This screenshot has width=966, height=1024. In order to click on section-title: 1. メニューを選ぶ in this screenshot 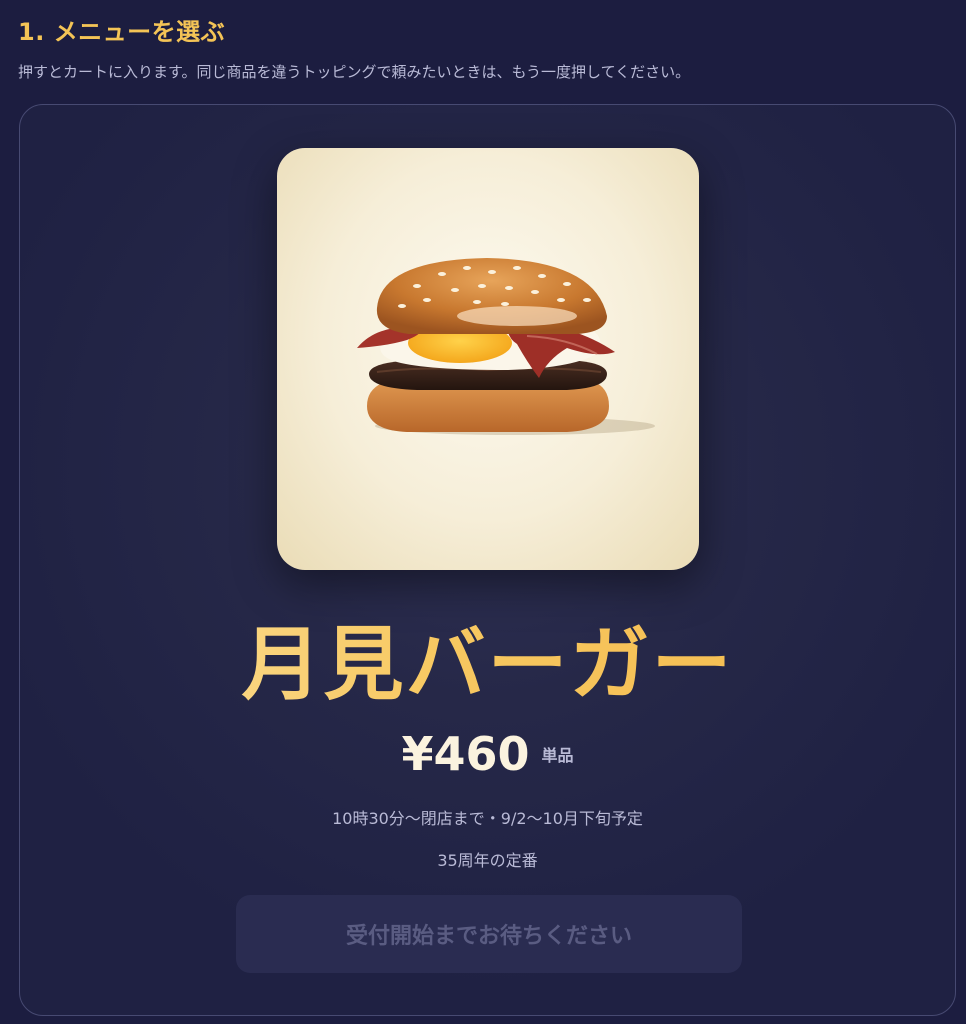, I will do `click(122, 32)`.